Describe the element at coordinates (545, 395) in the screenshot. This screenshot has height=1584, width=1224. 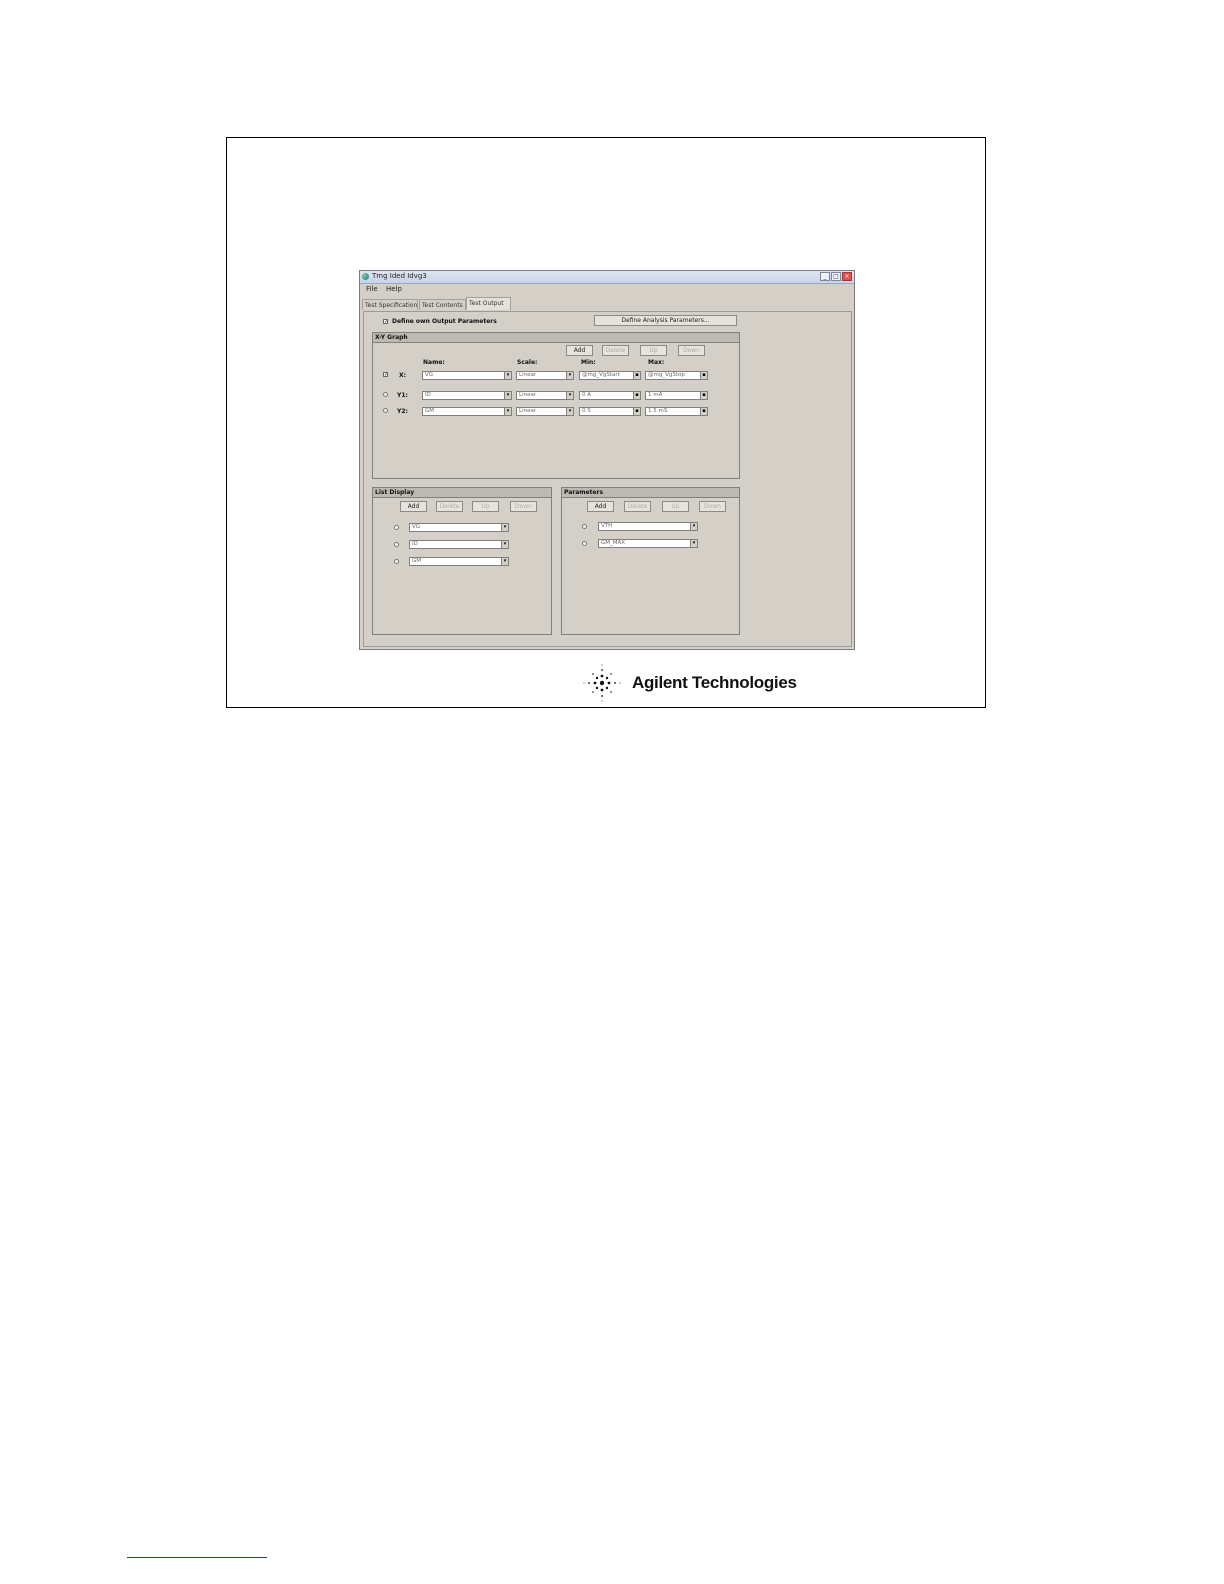
I see `y1-scale-select: Linear ▾` at that location.